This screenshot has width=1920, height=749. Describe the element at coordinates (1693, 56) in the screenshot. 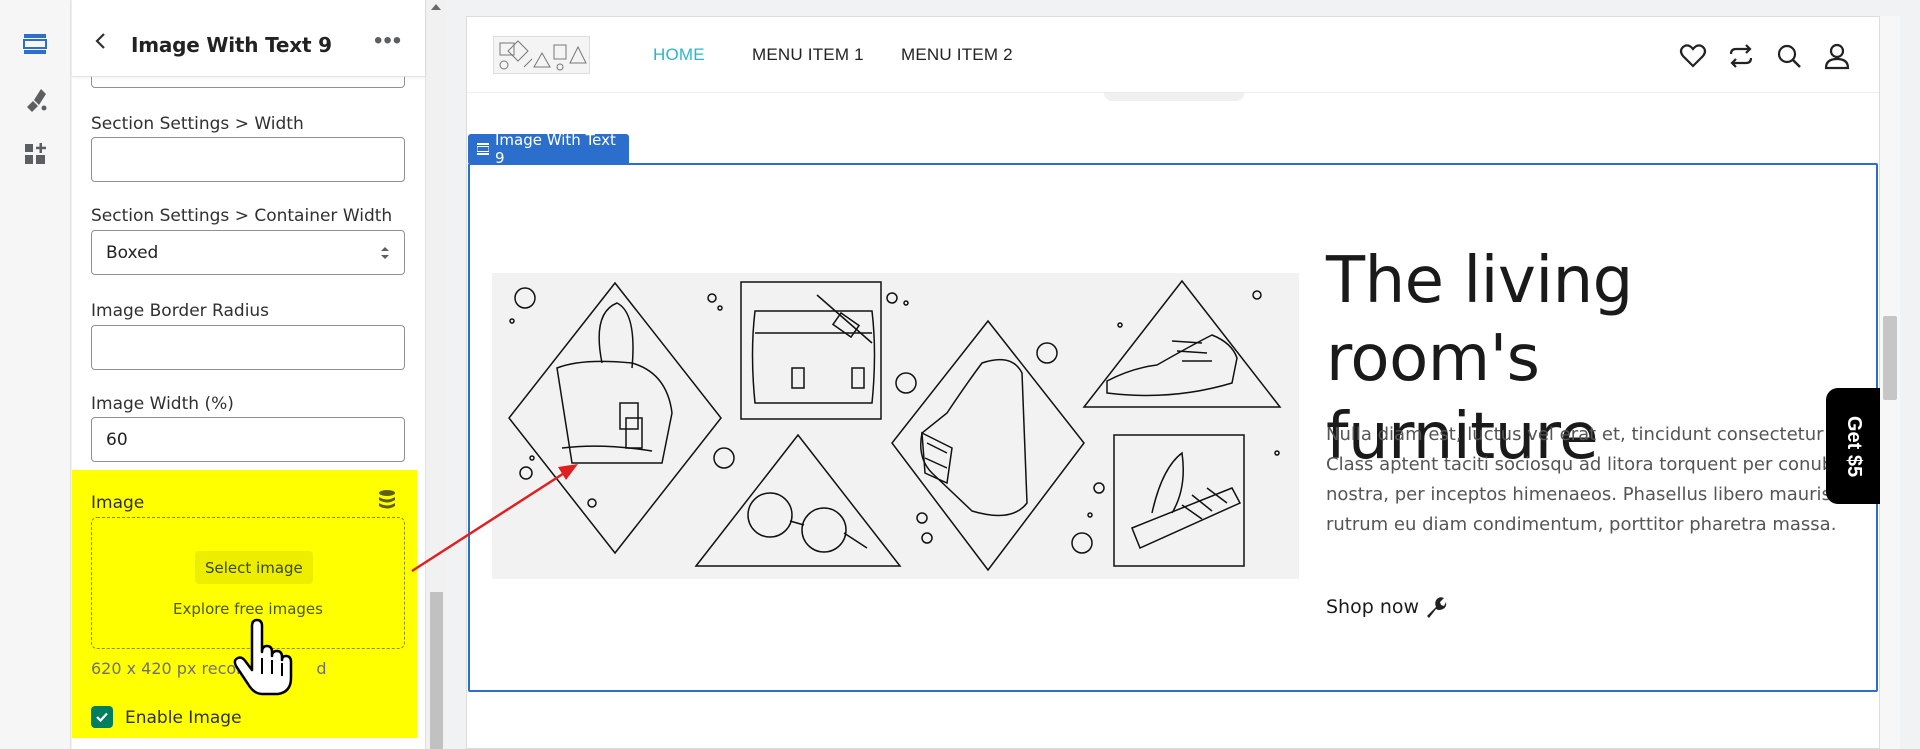

I see `wishlist-heart-icon` at that location.